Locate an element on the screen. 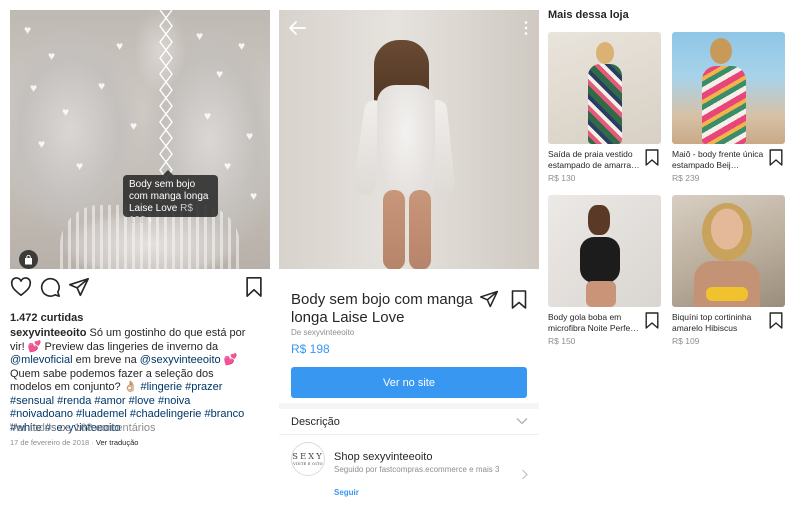 The width and height of the screenshot is (795, 507). seller-line: De sexyvinteeoito is located at coordinates (322, 332).